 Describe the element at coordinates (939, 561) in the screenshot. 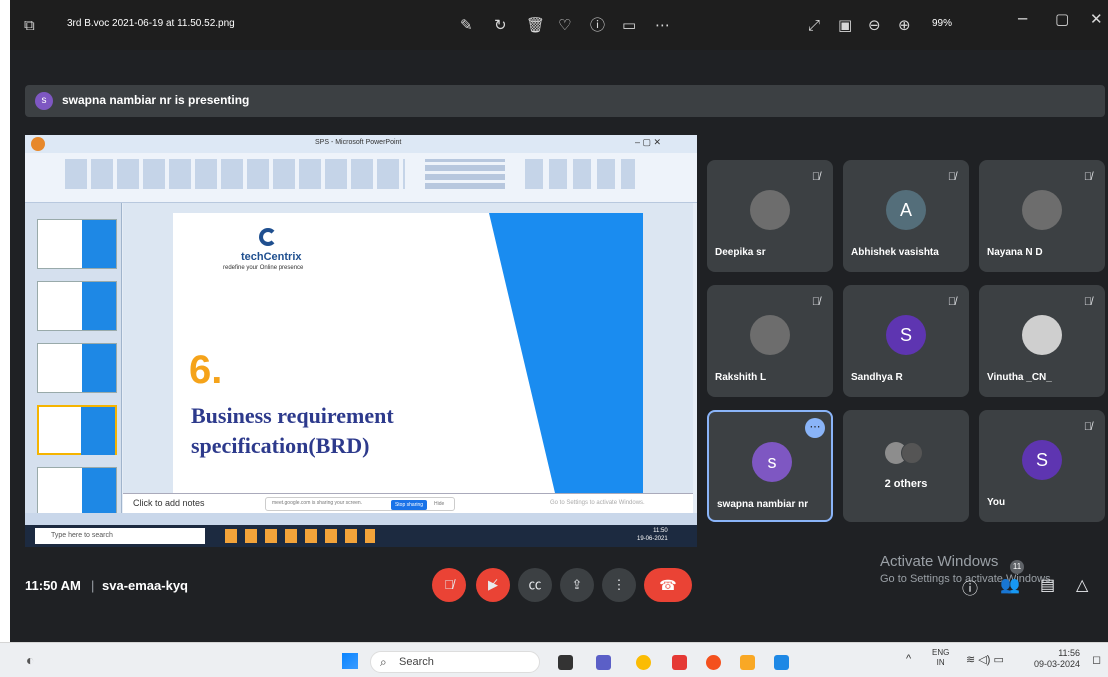

I see `activate-windows-title: Activate Windows` at that location.